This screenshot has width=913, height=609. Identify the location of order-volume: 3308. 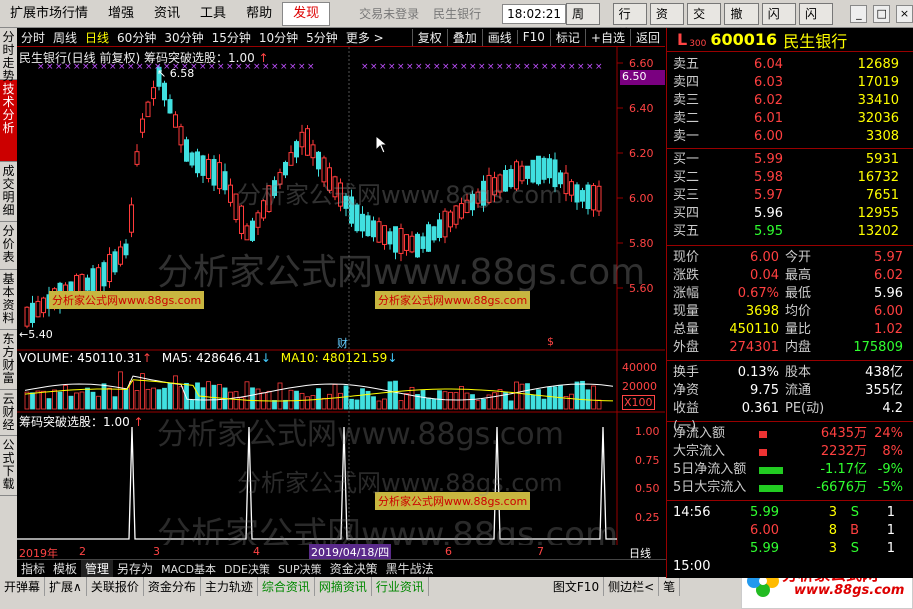
(882, 136).